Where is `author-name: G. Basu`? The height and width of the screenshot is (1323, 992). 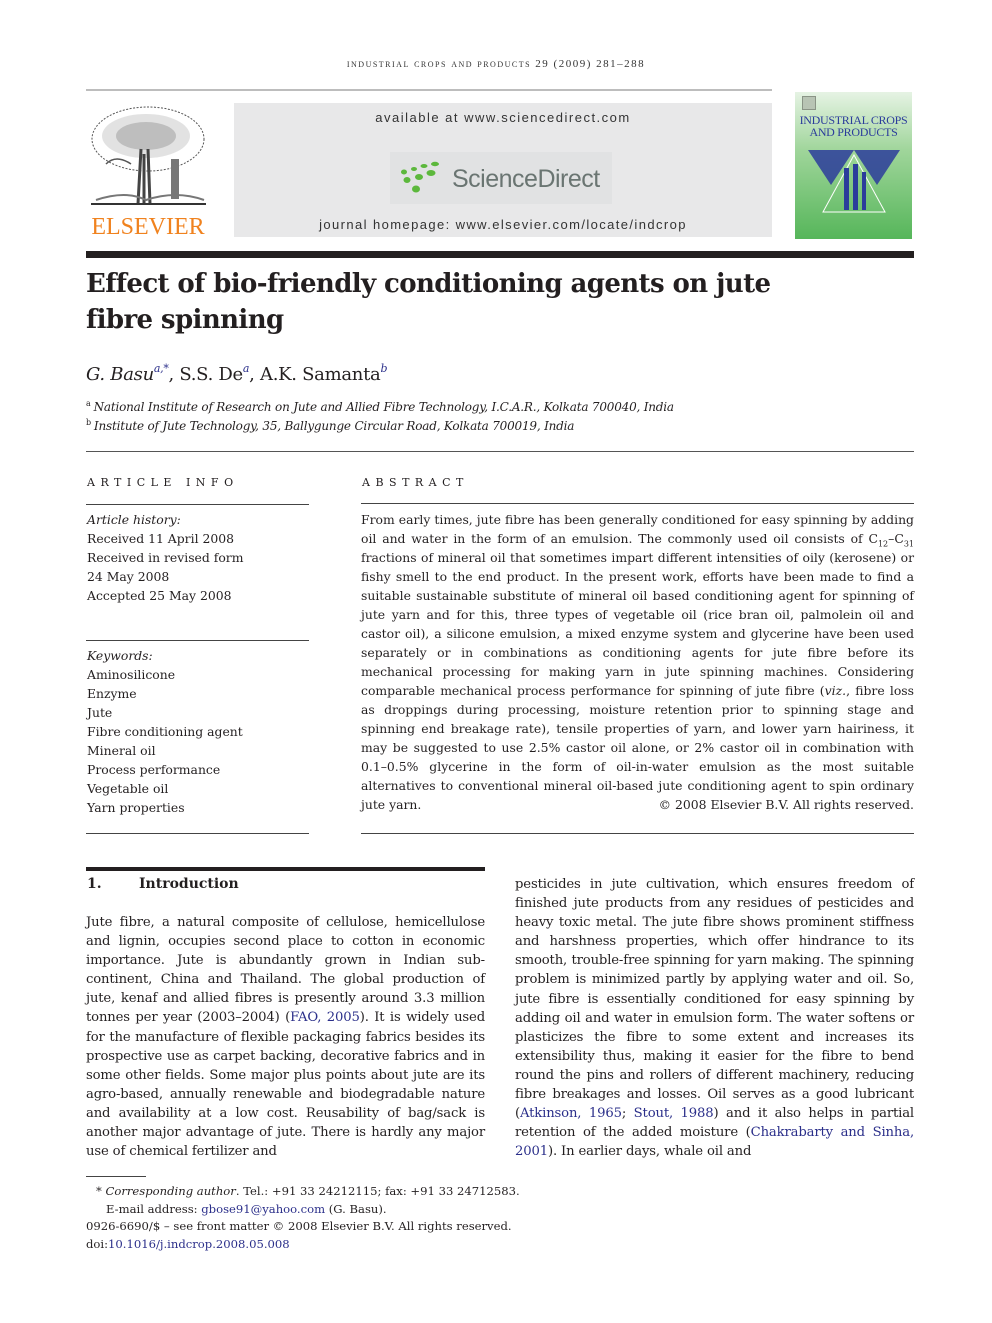
author-name: G. Basu is located at coordinates (120, 374).